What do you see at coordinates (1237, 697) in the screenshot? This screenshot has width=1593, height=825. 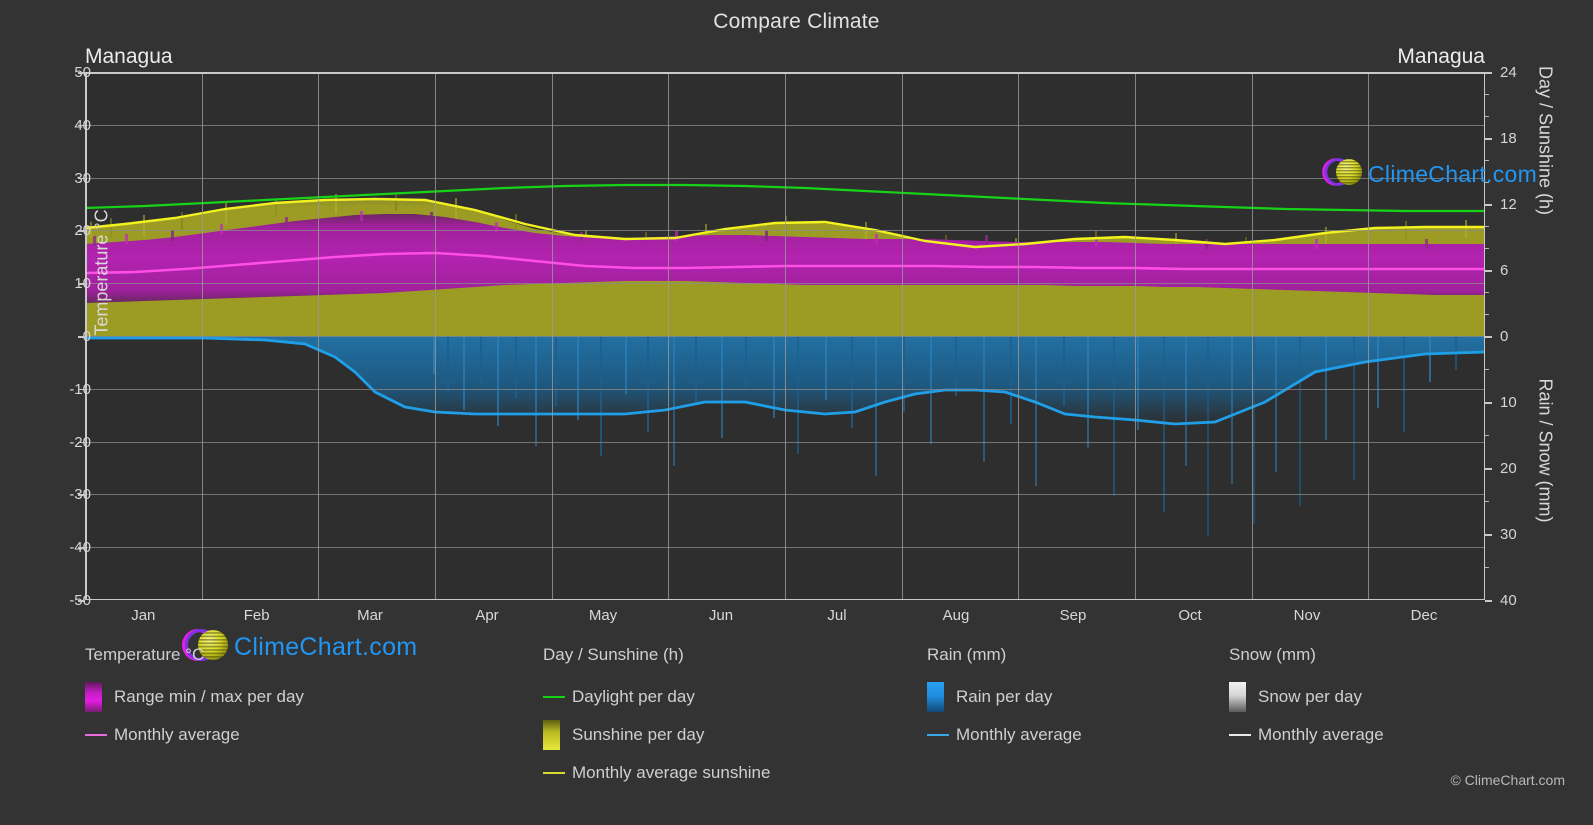 I see `snow-swatch` at bounding box center [1237, 697].